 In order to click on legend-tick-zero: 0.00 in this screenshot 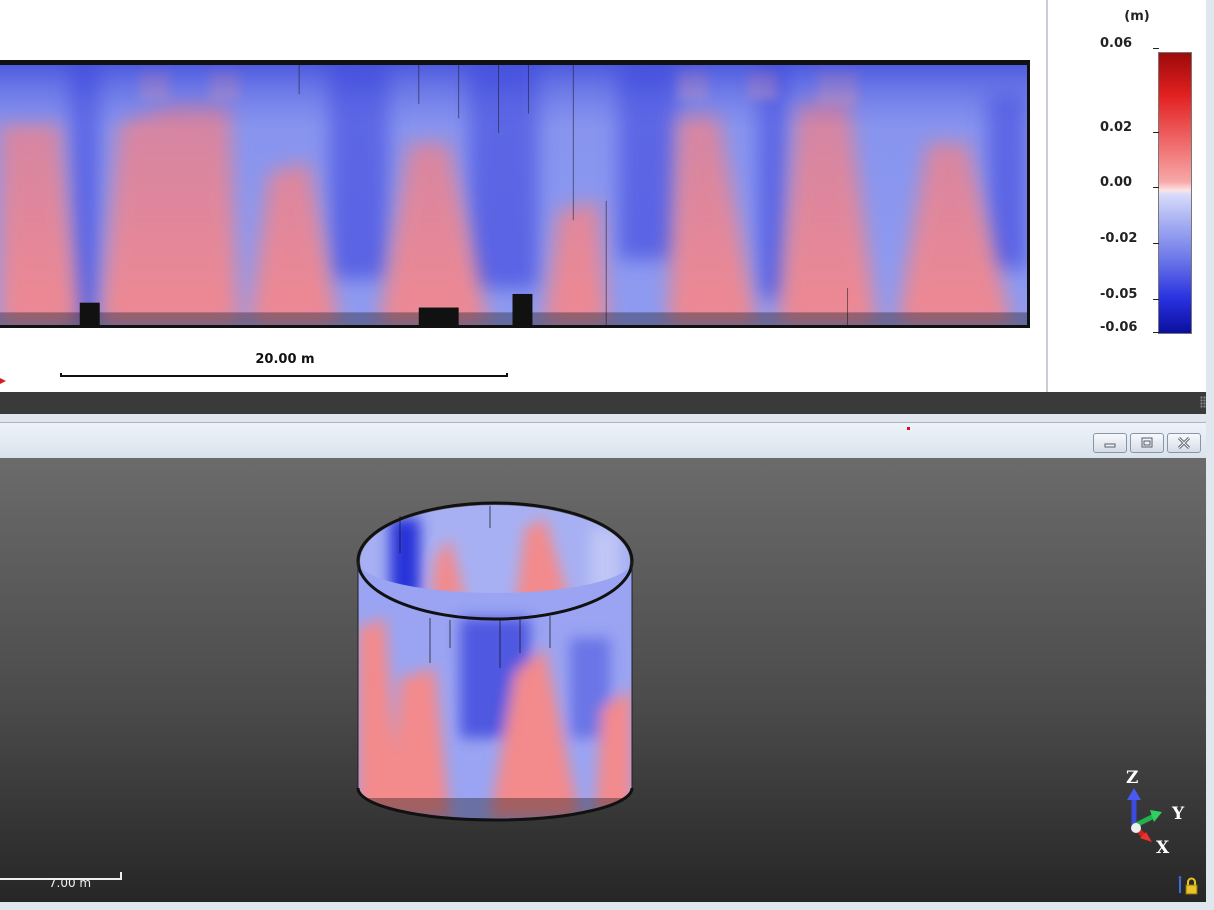, I will do `click(1129, 182)`.